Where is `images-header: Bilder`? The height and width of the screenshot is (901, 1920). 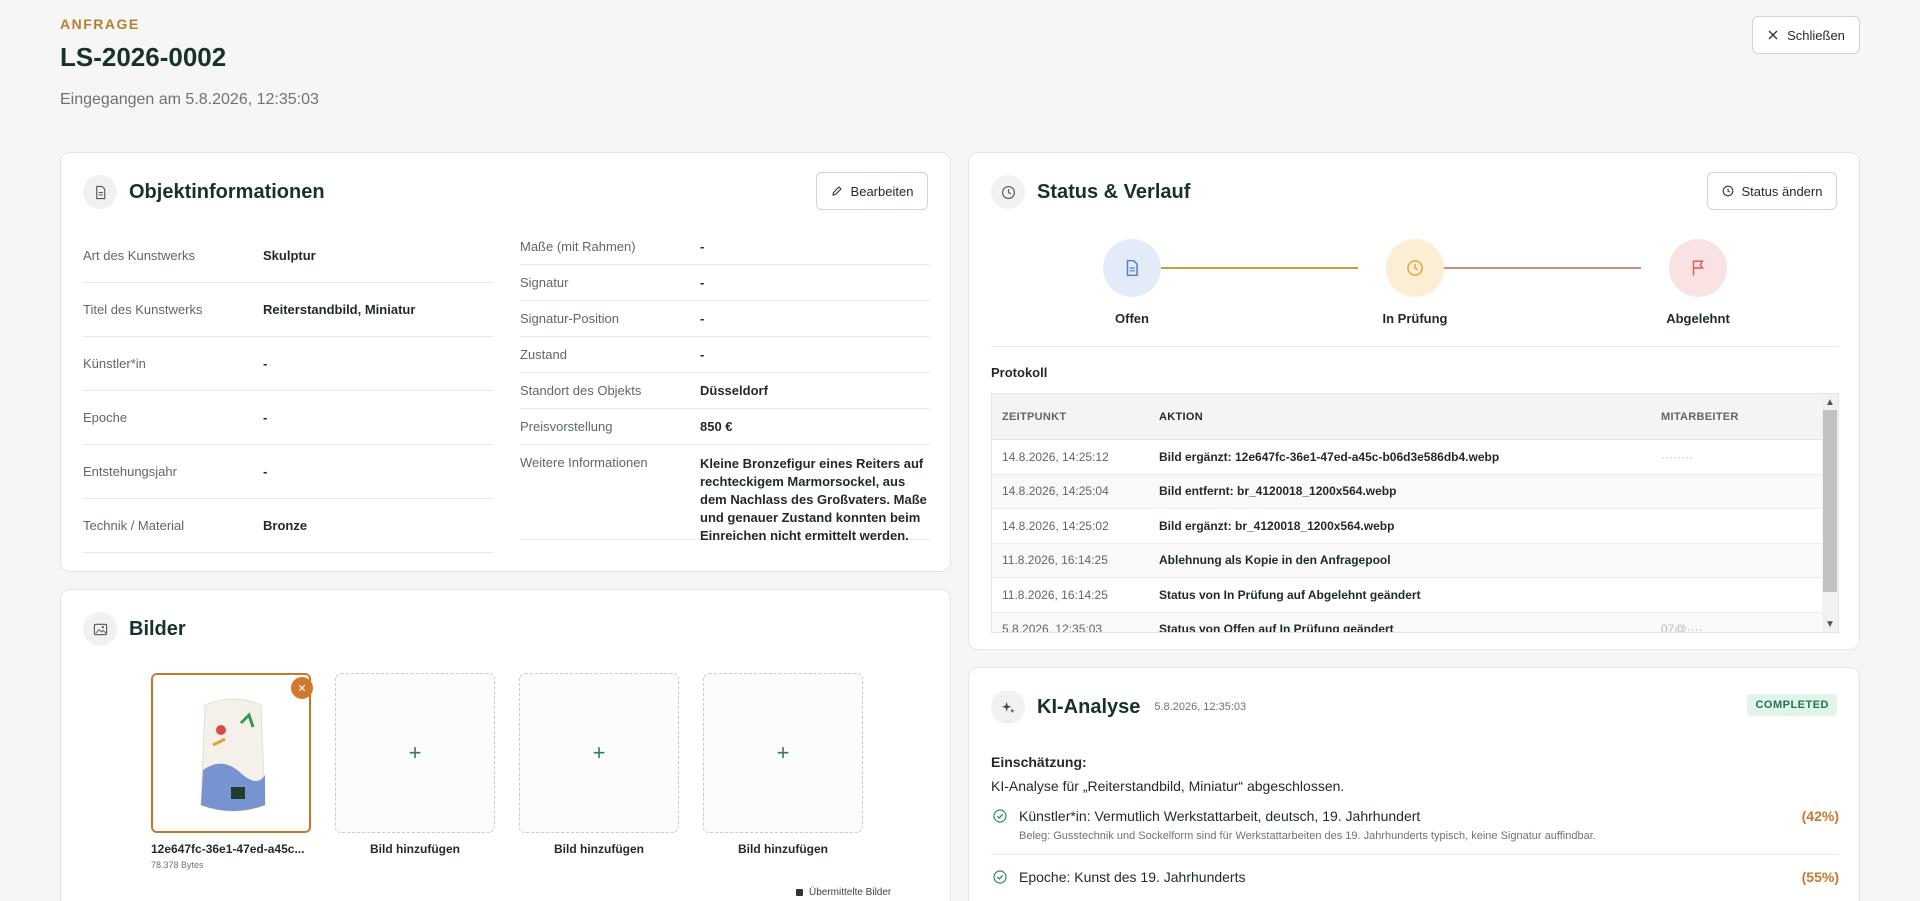 images-header: Bilder is located at coordinates (134, 629).